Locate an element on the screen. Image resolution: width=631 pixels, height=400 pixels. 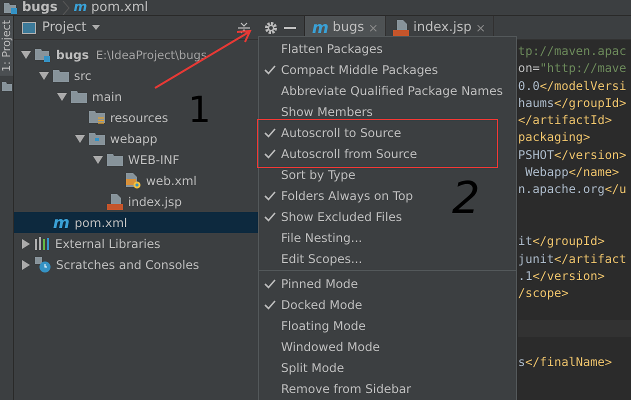
breadcrumb: bugs is located at coordinates (40, 7).